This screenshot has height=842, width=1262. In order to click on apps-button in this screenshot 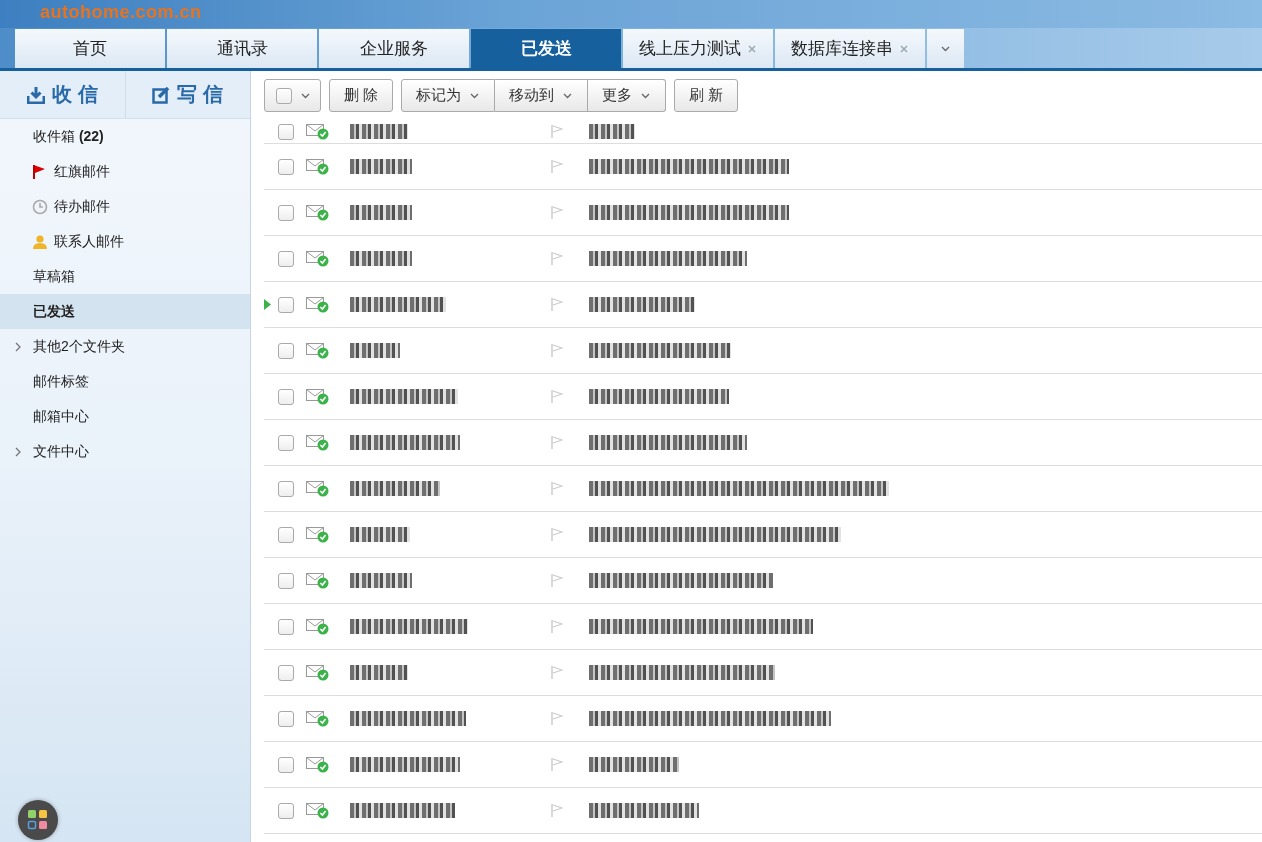, I will do `click(38, 820)`.